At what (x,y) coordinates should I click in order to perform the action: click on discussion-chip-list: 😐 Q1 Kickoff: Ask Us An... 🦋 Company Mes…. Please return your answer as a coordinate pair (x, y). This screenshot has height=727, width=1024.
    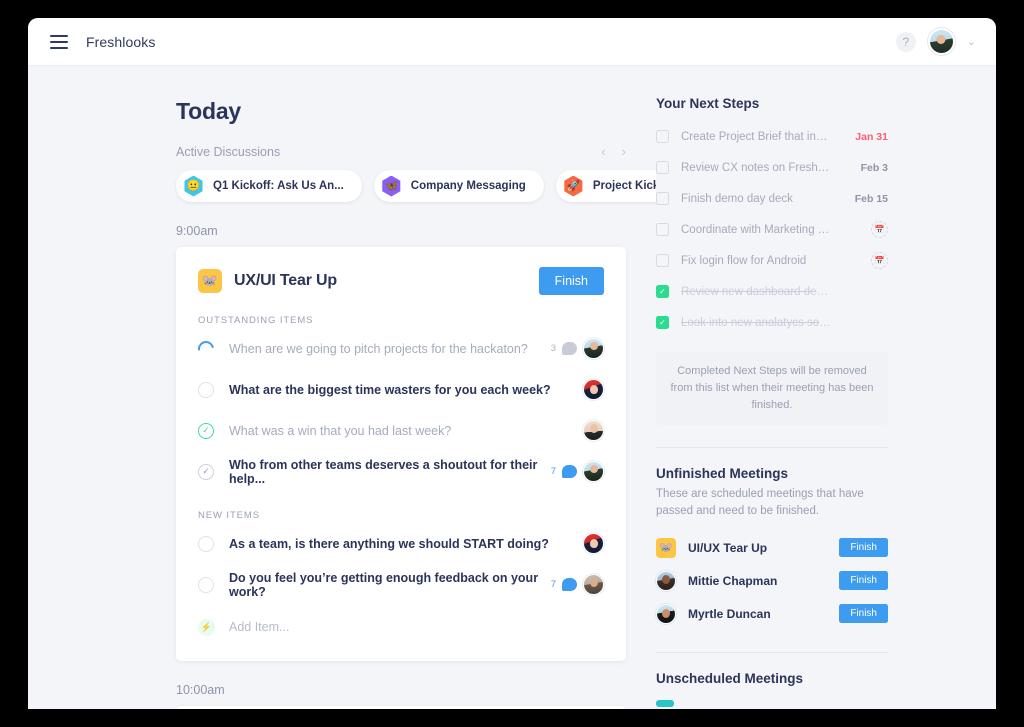
    Looking at the image, I should click on (416, 186).